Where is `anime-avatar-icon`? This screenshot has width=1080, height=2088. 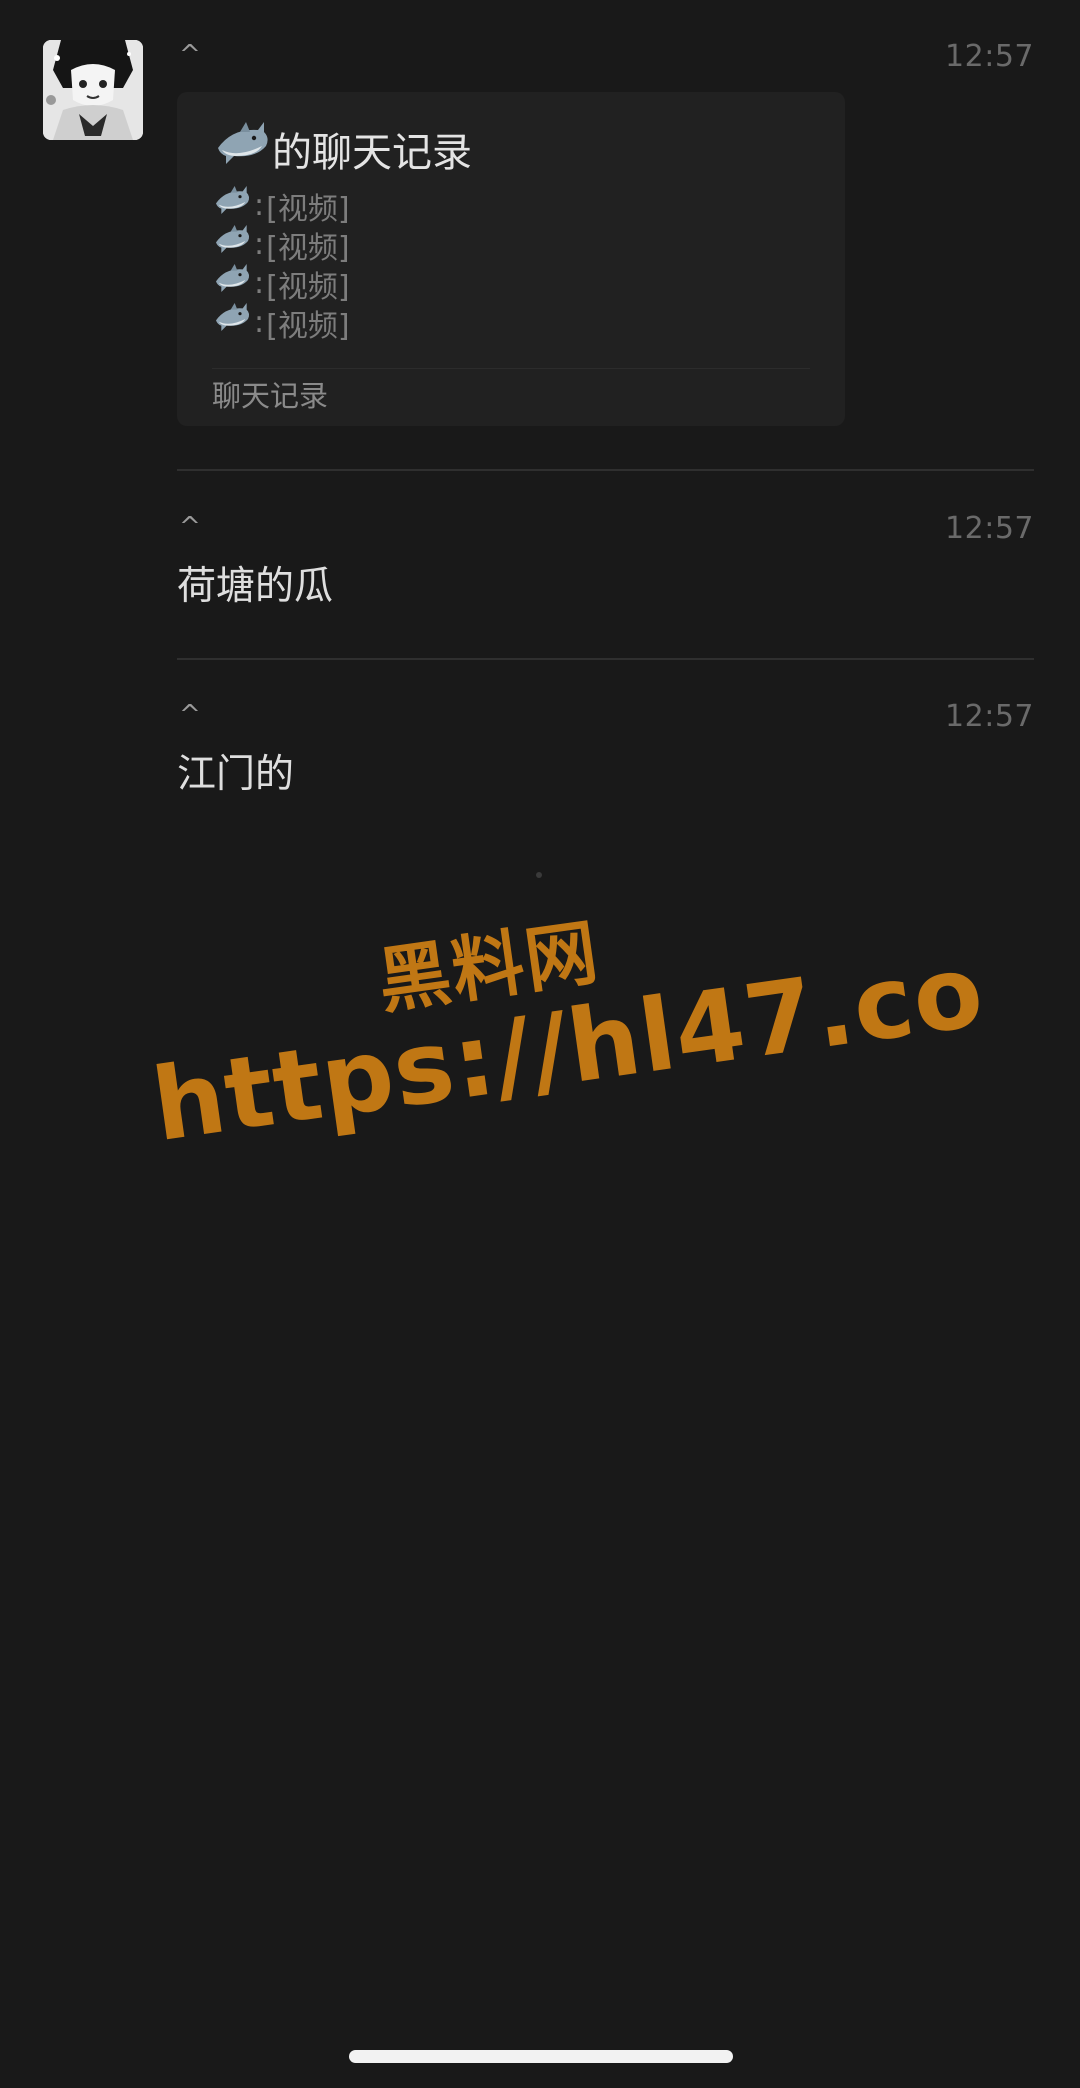 anime-avatar-icon is located at coordinates (93, 90).